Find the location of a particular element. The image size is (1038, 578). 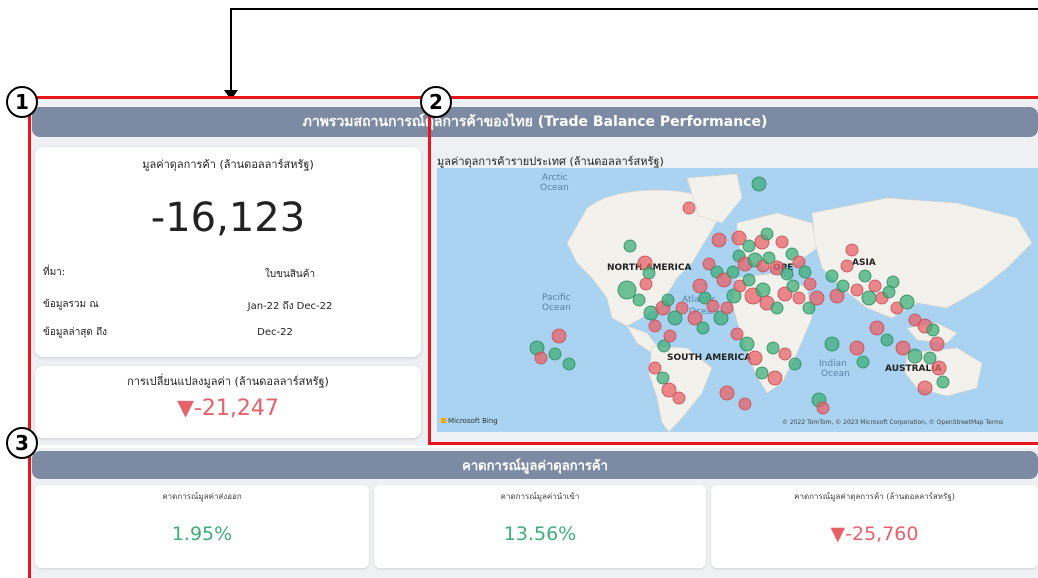

annotation-connector-vertical is located at coordinates (231, 50).